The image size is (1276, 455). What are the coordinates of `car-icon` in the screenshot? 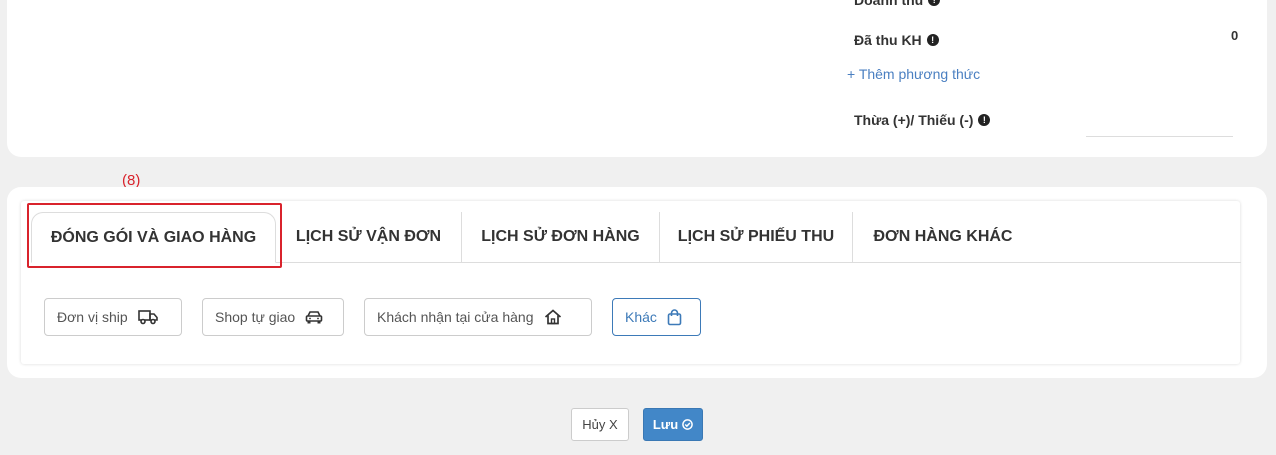 It's located at (314, 317).